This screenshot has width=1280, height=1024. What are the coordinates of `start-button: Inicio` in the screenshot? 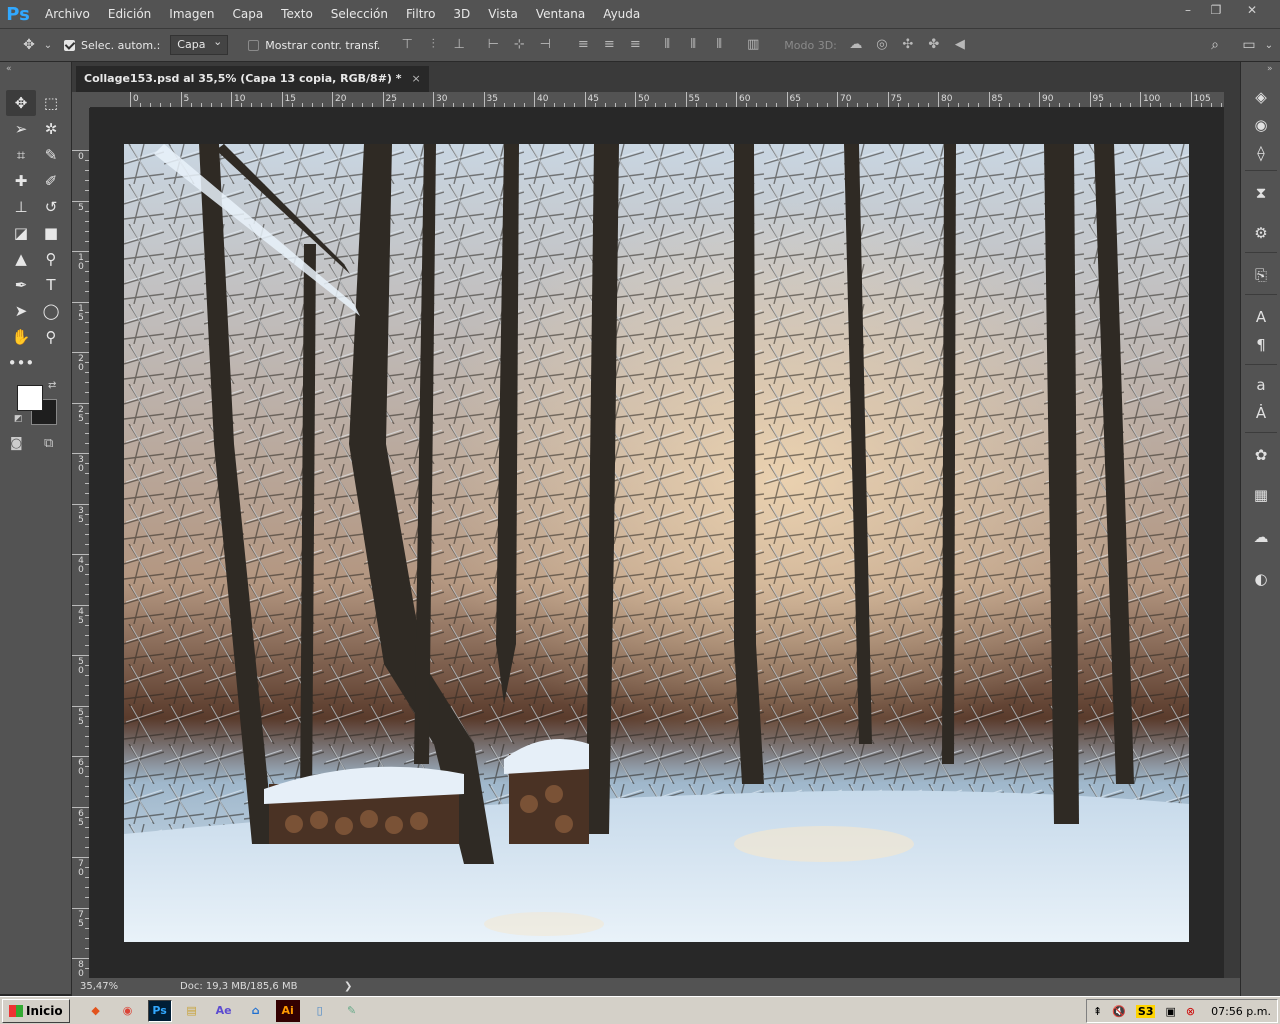 It's located at (36, 1010).